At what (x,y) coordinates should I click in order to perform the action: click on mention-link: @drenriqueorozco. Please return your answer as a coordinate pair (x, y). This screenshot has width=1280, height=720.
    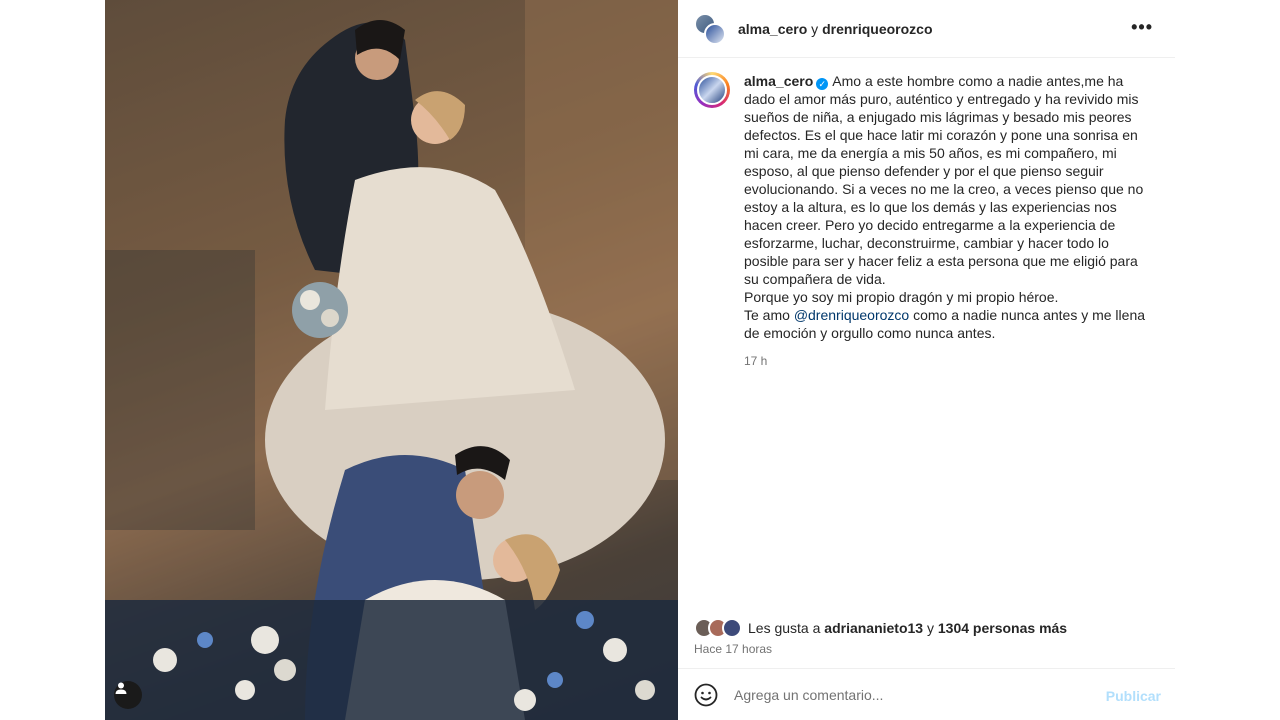
    Looking at the image, I should click on (851, 315).